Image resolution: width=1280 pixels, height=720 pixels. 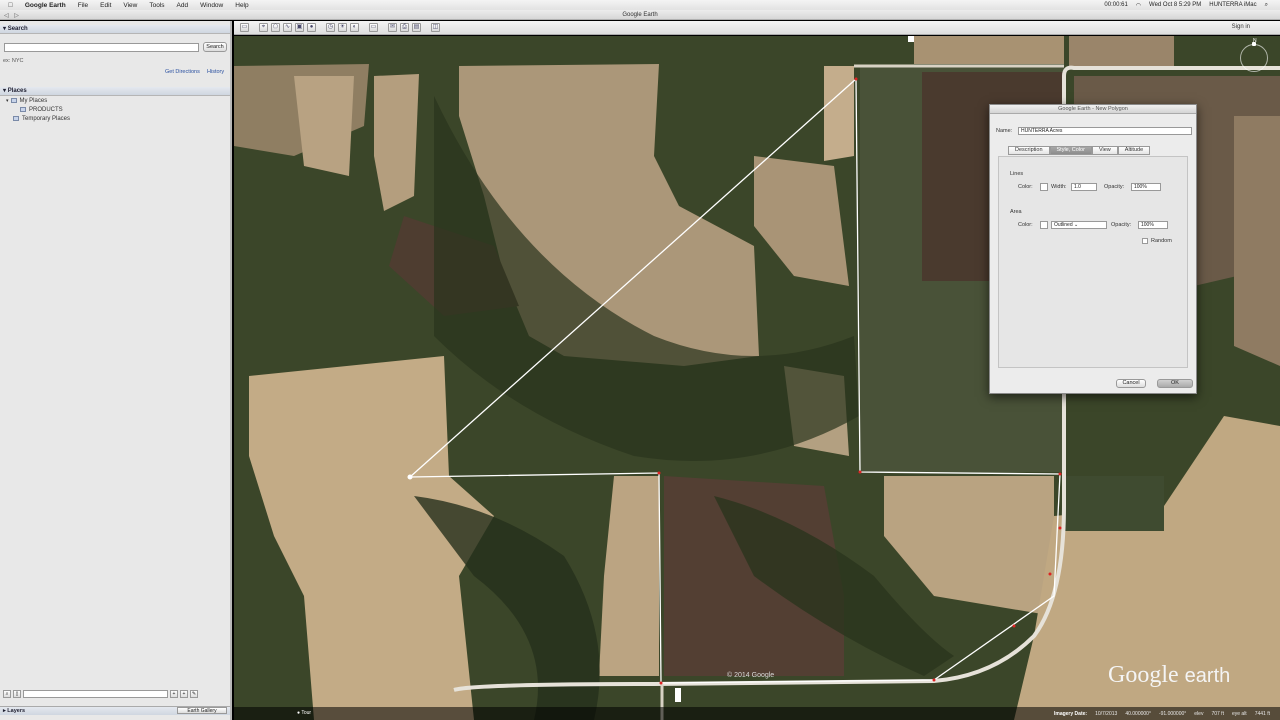 I want to click on ruler-icon: ▭, so click(x=373, y=27).